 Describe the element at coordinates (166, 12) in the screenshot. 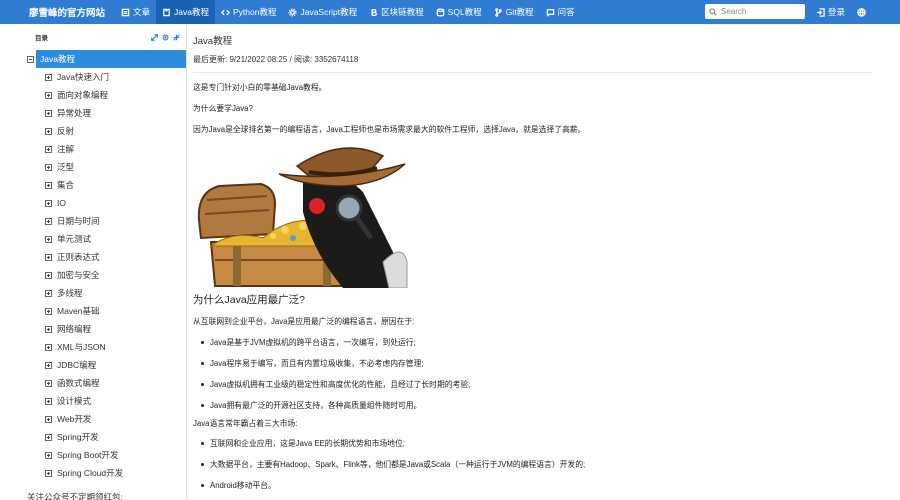

I see `book-icon` at that location.